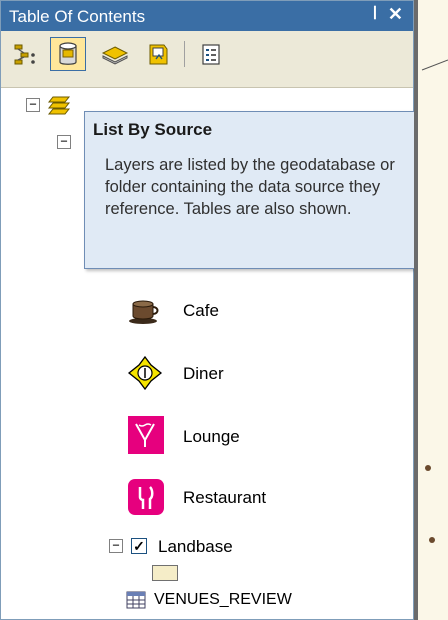 This screenshot has height=620, width=448. Describe the element at coordinates (395, 14) in the screenshot. I see `close-icon: ✕` at that location.